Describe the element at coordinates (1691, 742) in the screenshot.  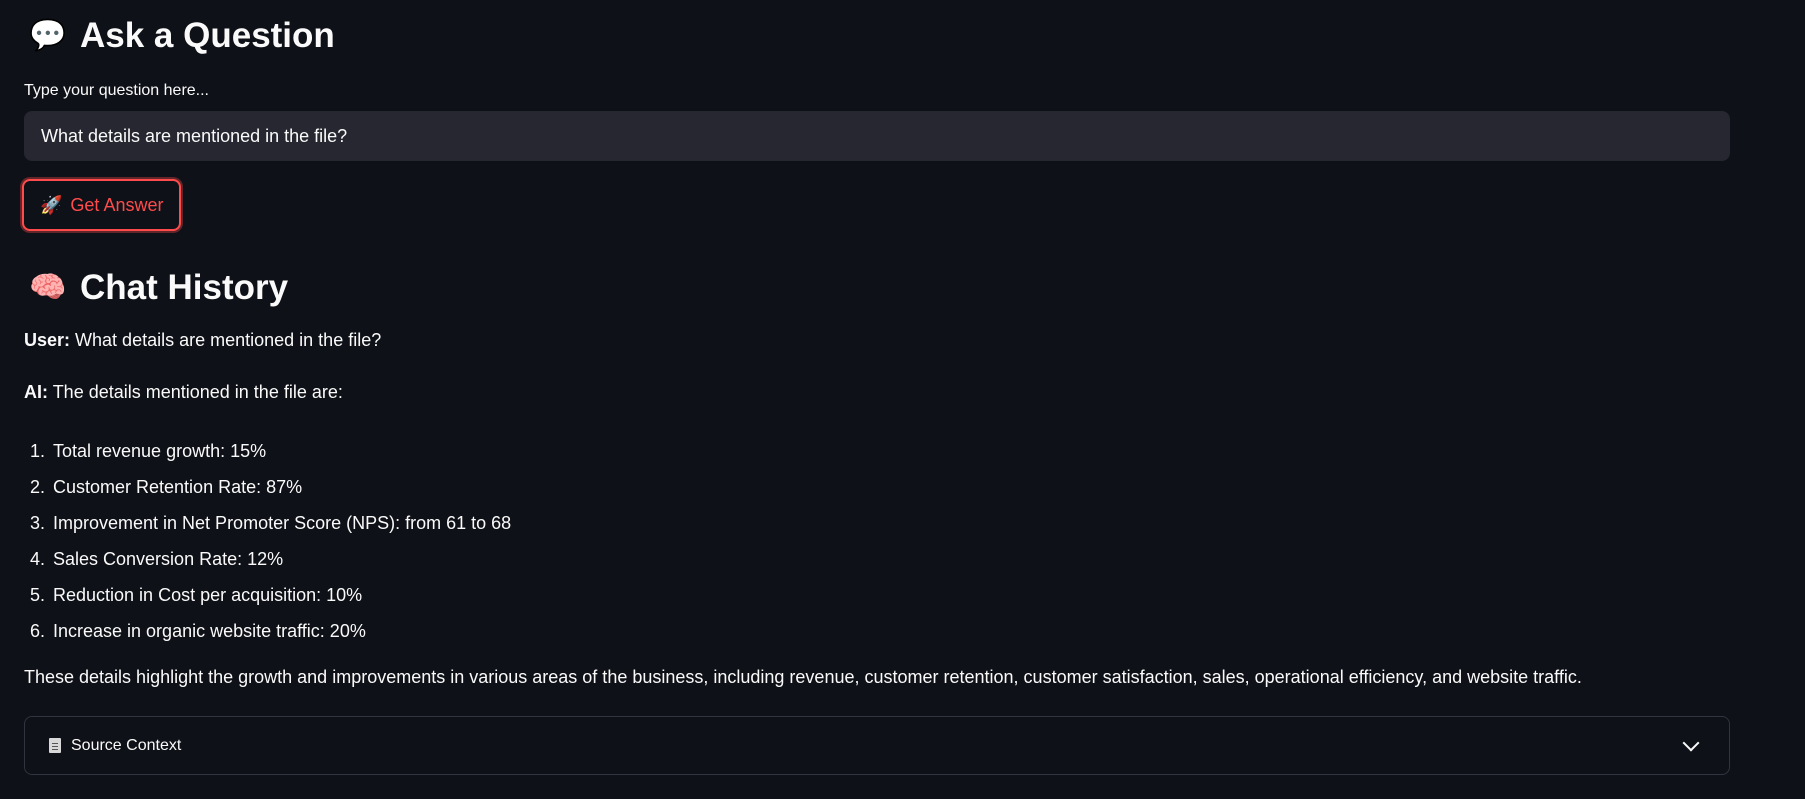
I see `chevron-down-icon` at that location.